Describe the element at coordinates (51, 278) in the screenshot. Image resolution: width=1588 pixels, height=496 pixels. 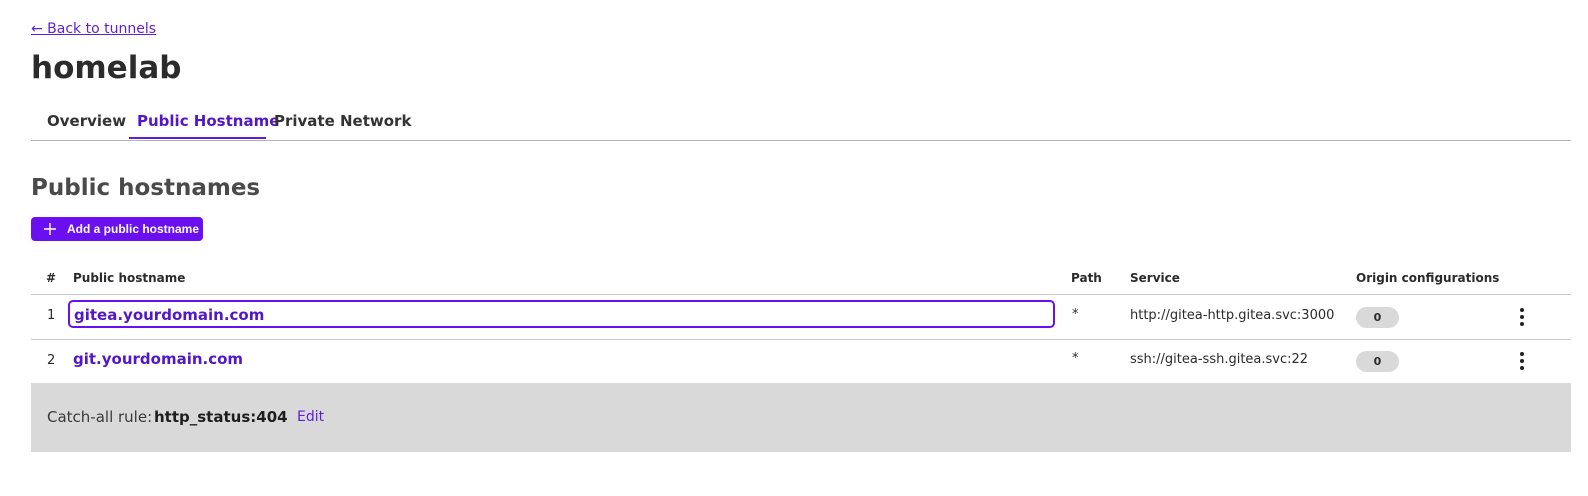
I see `header-index: #` at that location.